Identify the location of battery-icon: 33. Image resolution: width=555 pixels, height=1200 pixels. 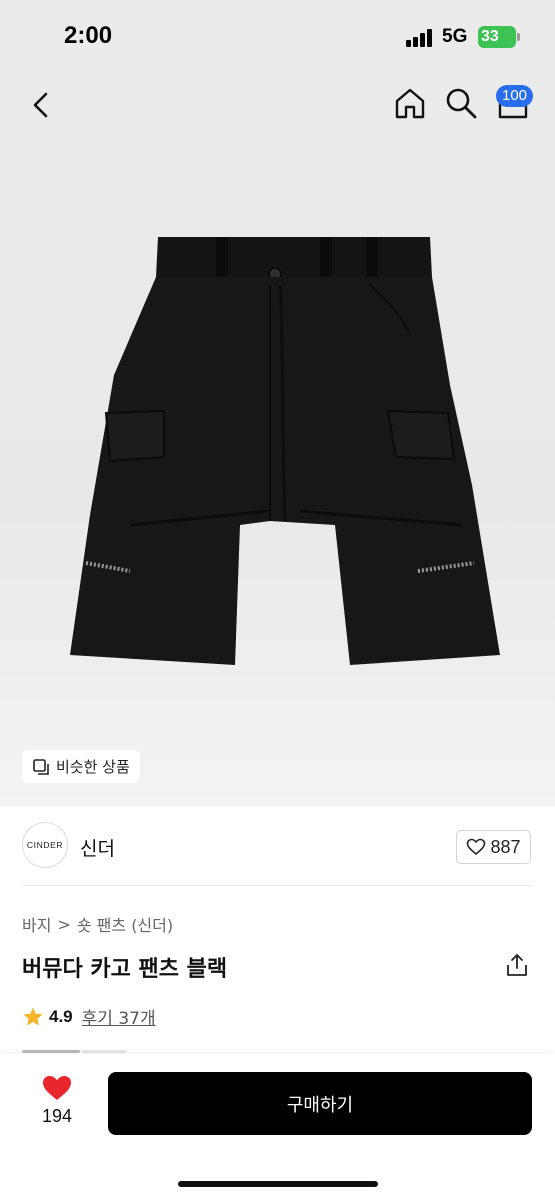
(497, 37).